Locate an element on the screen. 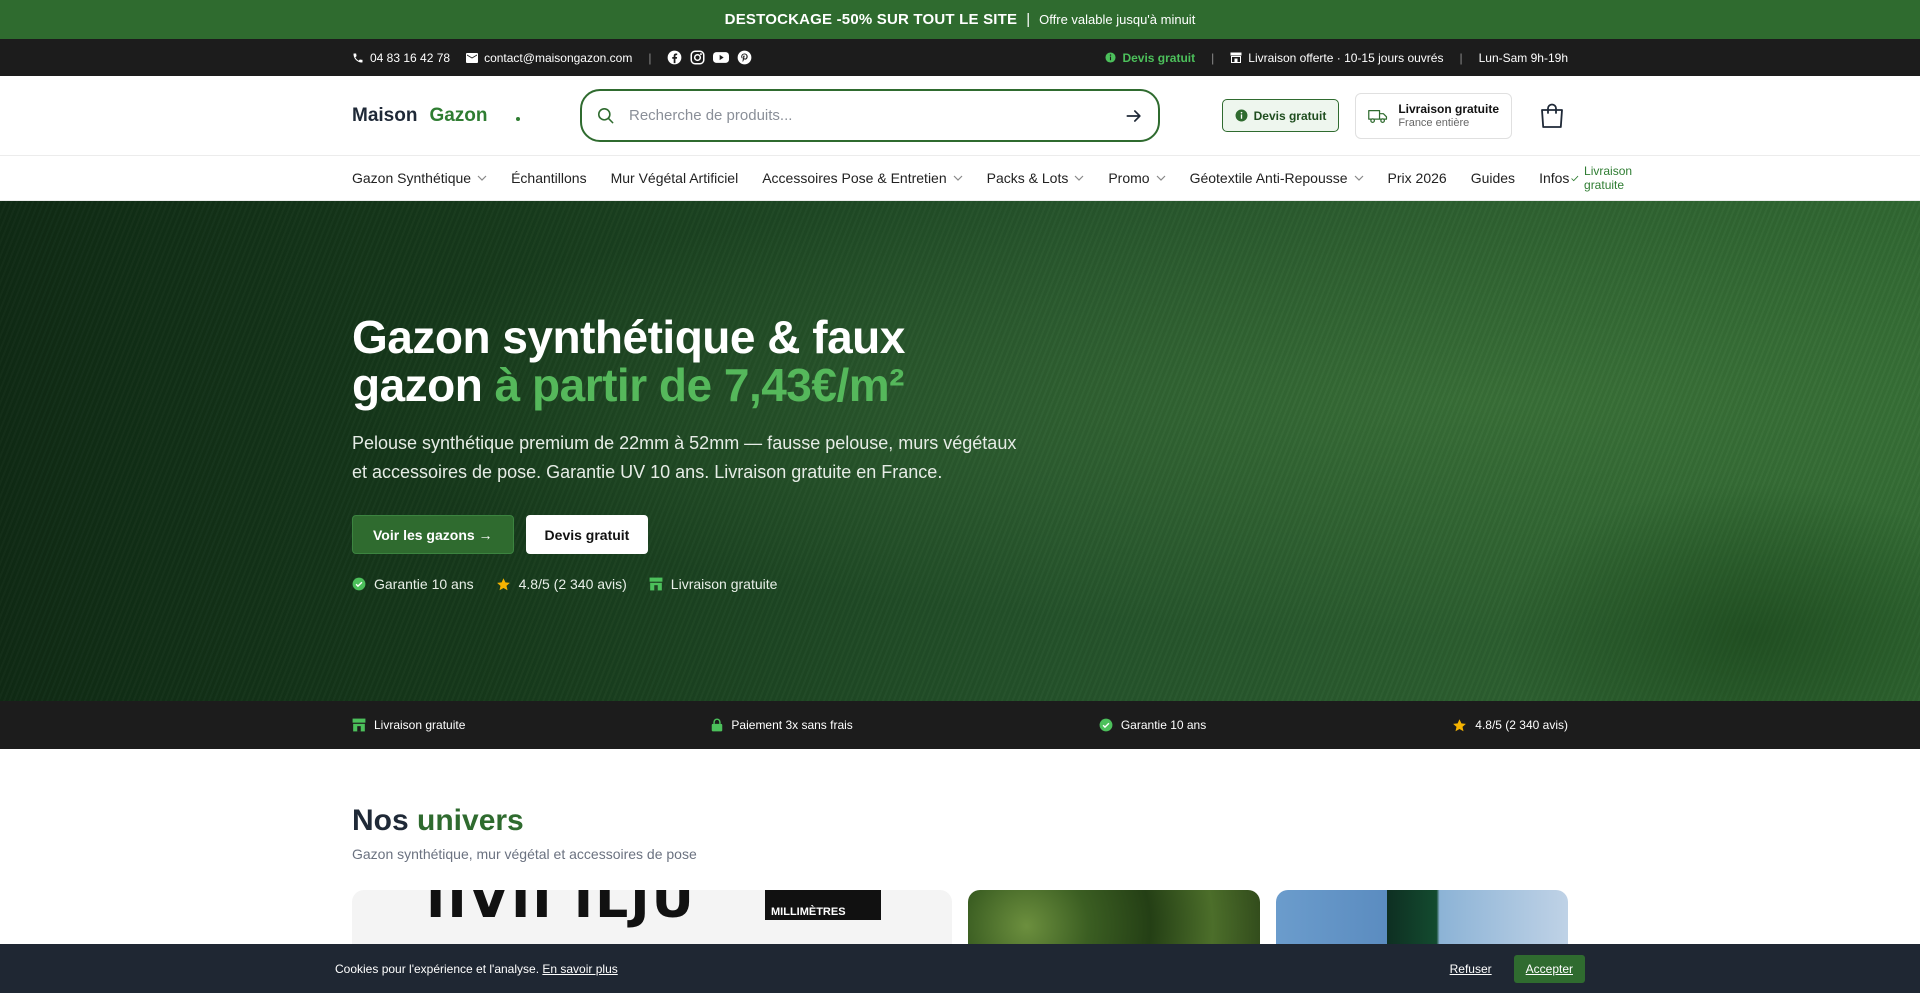  see-gazons-button: Voir les gazons → is located at coordinates (433, 534).